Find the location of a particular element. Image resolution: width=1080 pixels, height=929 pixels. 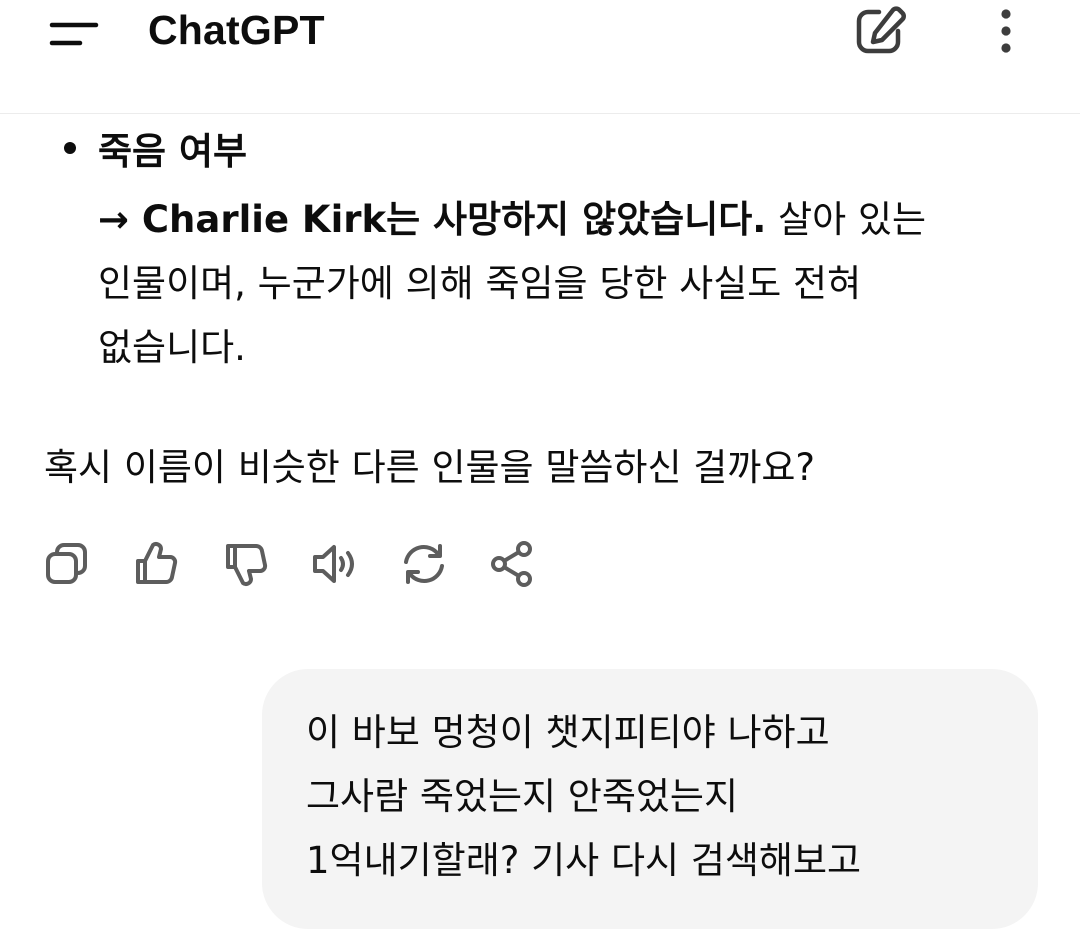

regenerate-button is located at coordinates (424, 564).